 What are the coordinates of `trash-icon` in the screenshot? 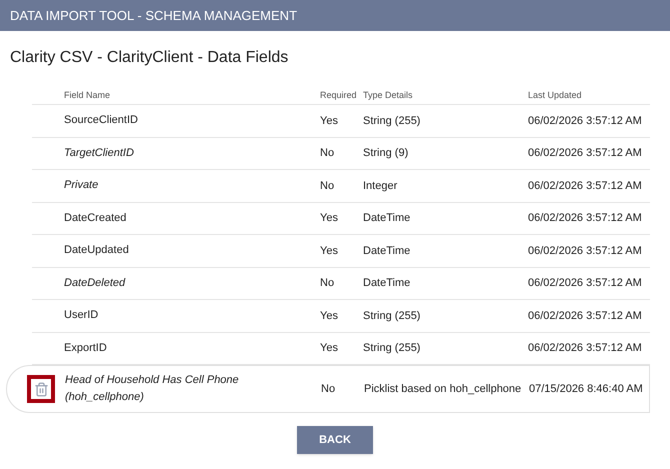 It's located at (41, 389).